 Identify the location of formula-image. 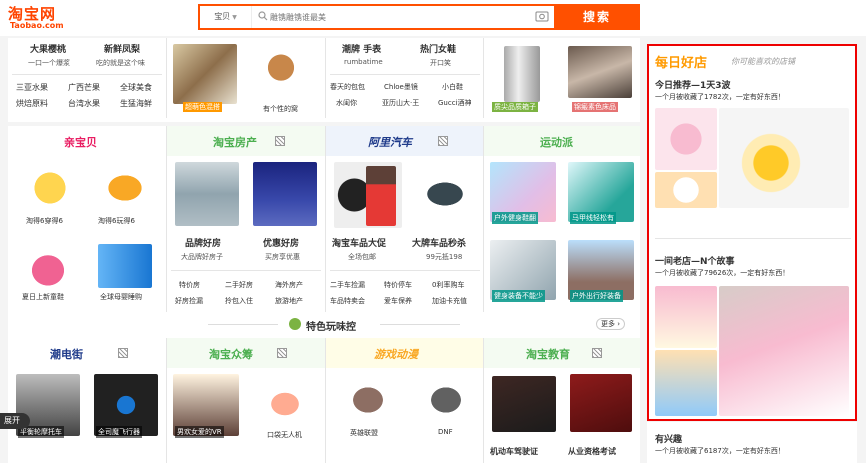
(125, 266).